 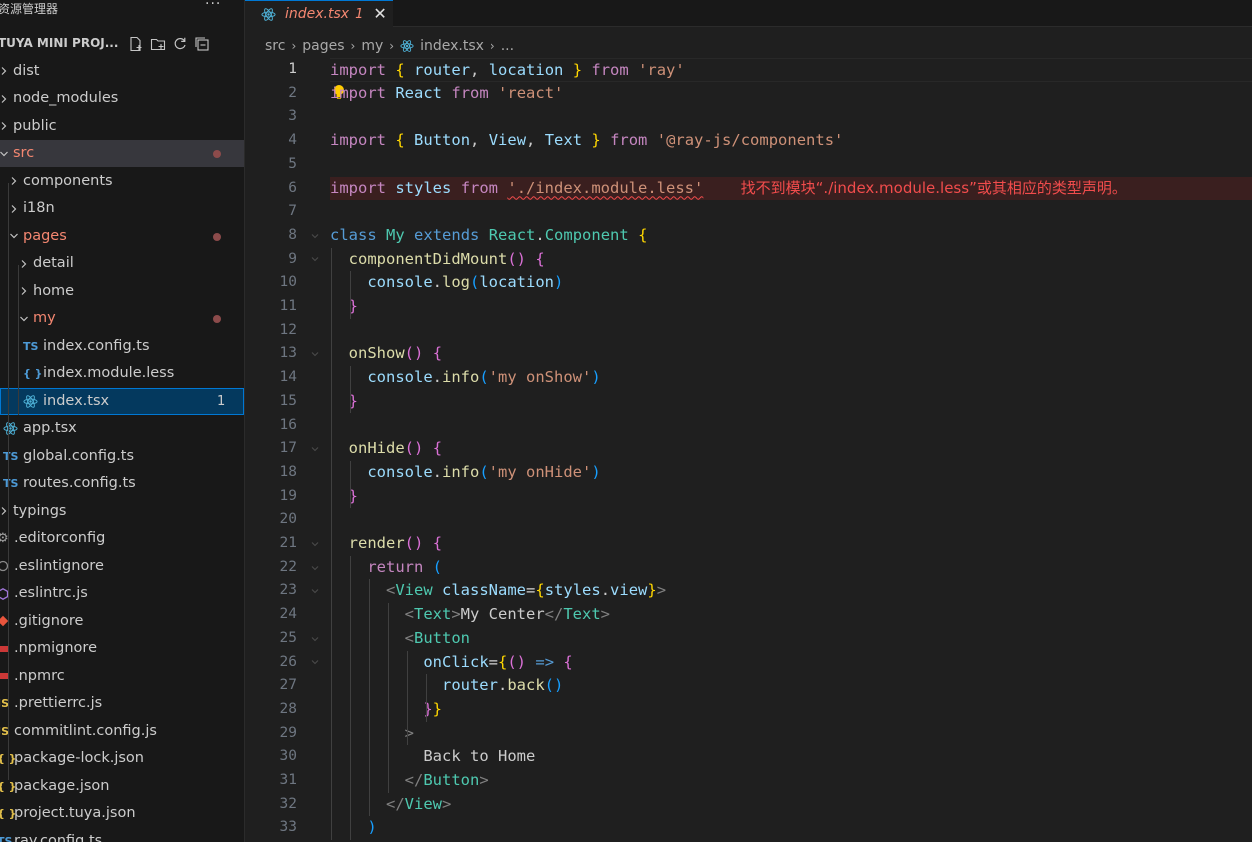 I want to click on new-file-icon, so click(x=136, y=44).